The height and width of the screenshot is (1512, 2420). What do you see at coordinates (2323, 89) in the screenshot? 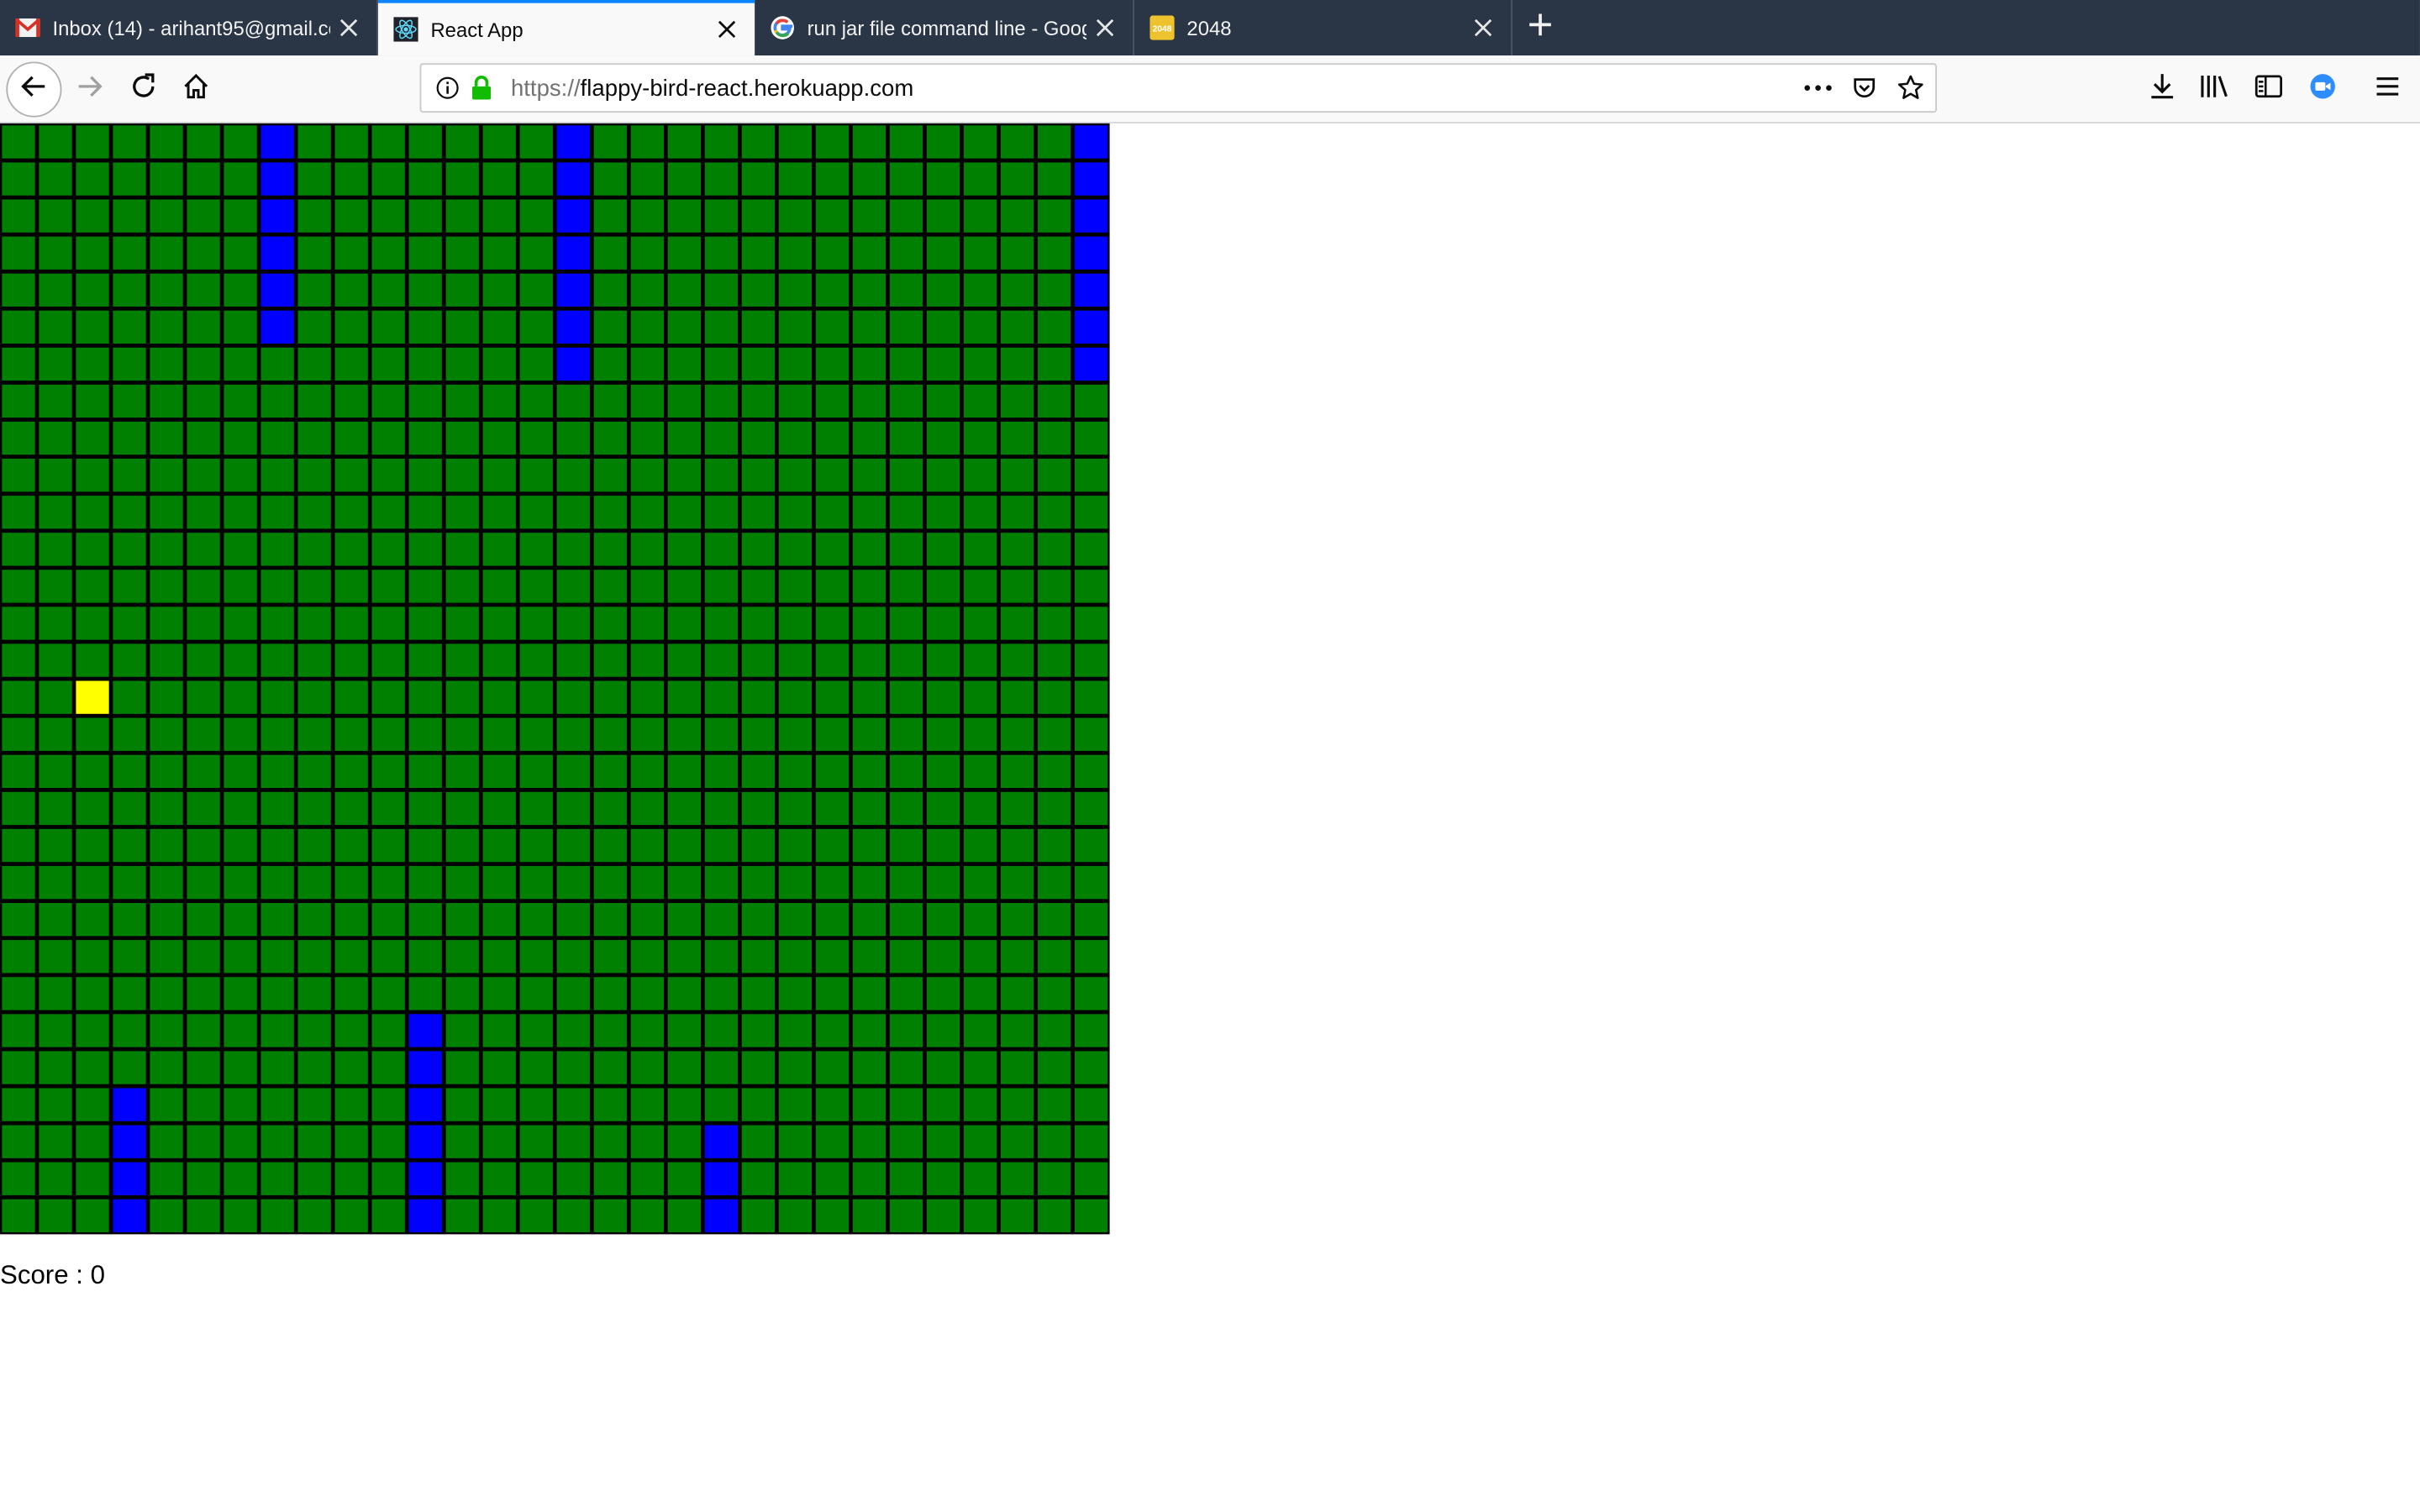
I see `zoom-extension-button` at bounding box center [2323, 89].